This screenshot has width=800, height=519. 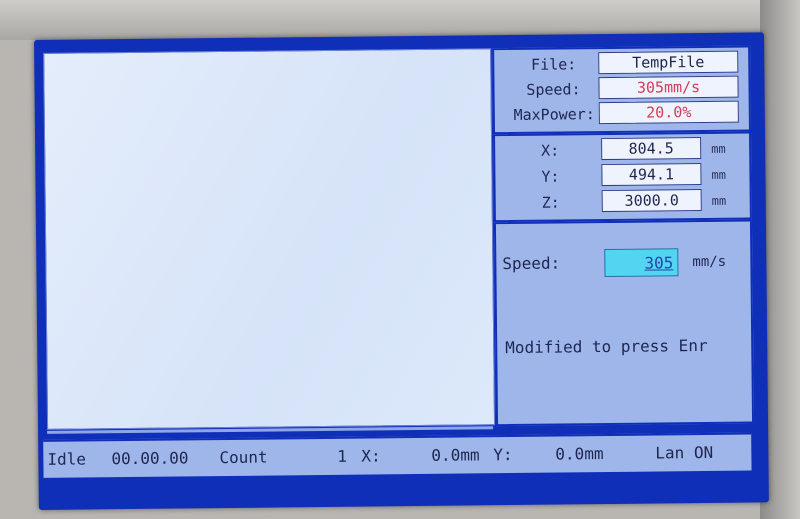 I want to click on status-time: 00.00.00, so click(x=150, y=458).